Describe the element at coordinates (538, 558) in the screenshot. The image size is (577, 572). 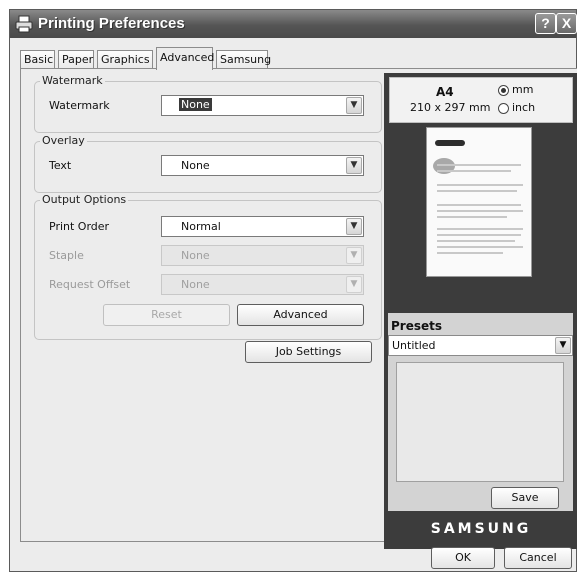
I see `cancel-button: Cancel` at that location.